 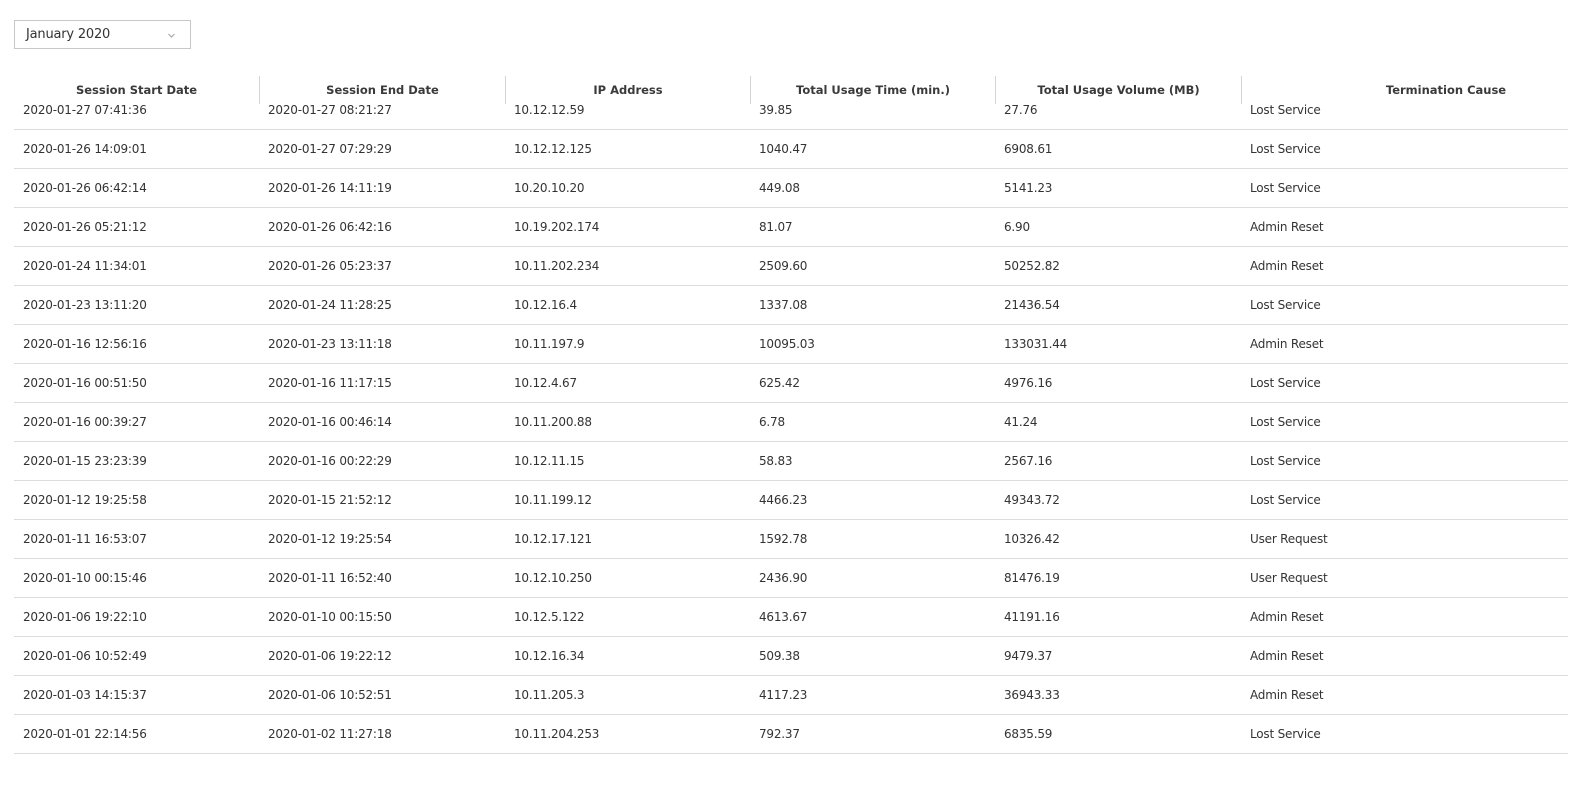 What do you see at coordinates (1032, 617) in the screenshot?
I see `cell-usage-volume: 41191.16` at bounding box center [1032, 617].